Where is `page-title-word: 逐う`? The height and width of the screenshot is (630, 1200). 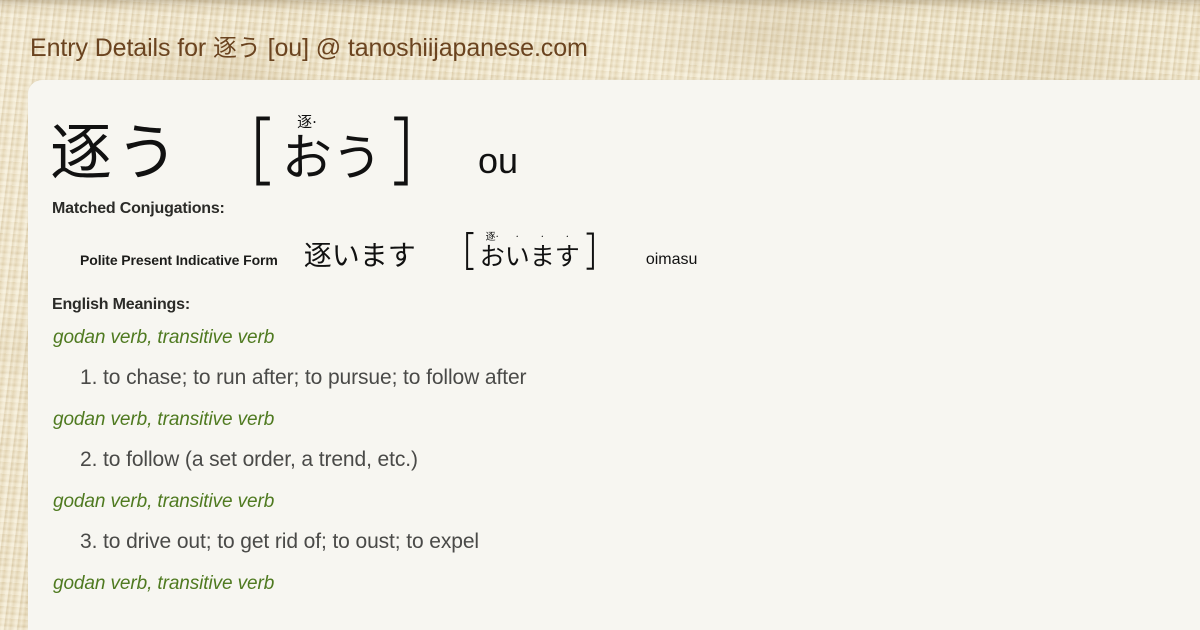
page-title-word: 逐う is located at coordinates (236, 48).